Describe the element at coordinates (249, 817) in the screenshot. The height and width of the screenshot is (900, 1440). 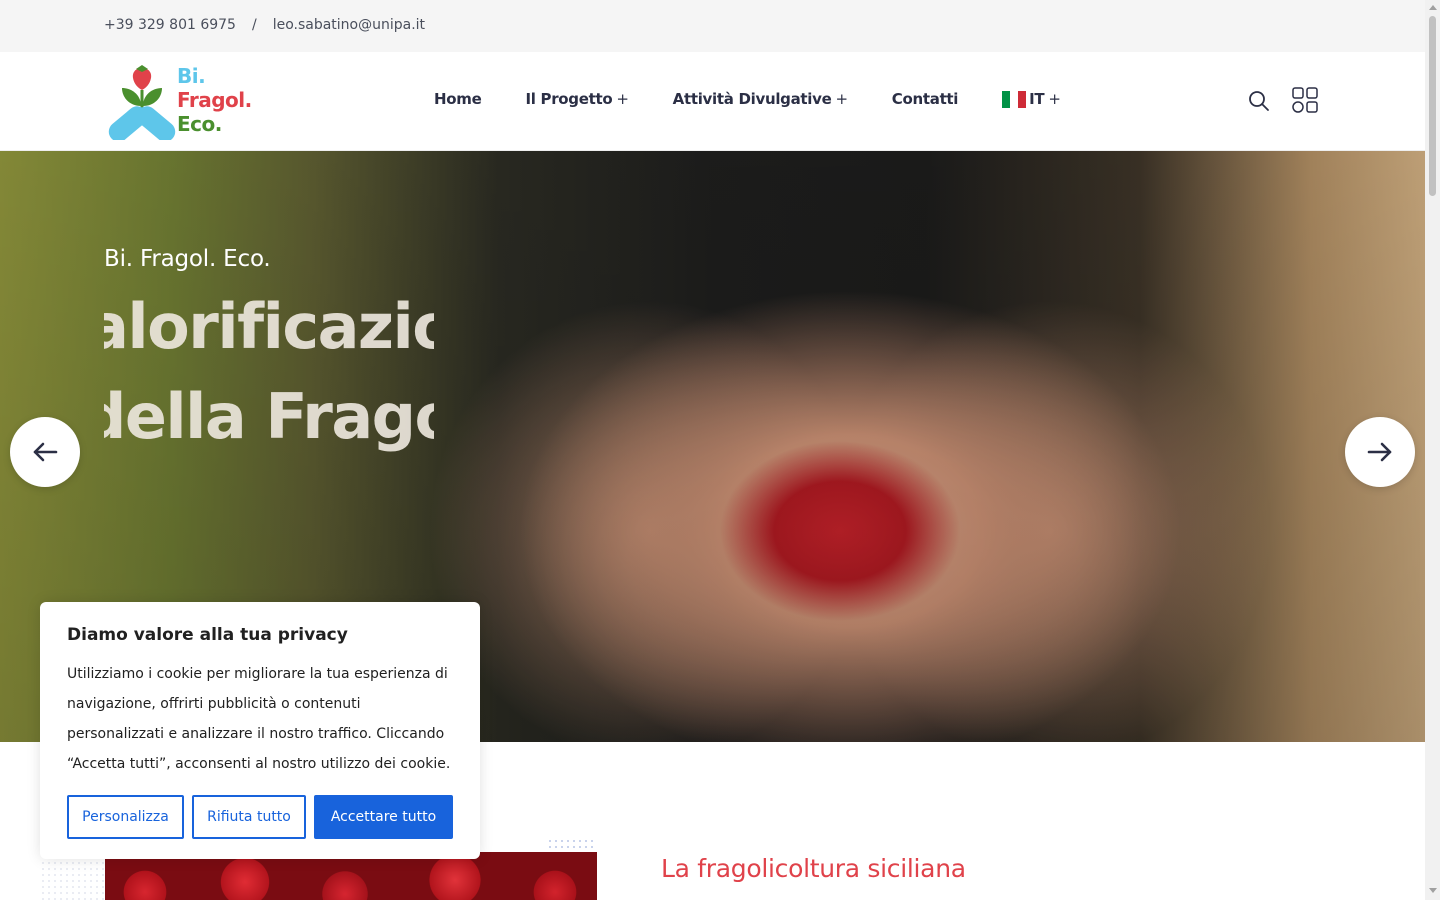
I see `reject-all-button: Rifiuta tutto` at that location.